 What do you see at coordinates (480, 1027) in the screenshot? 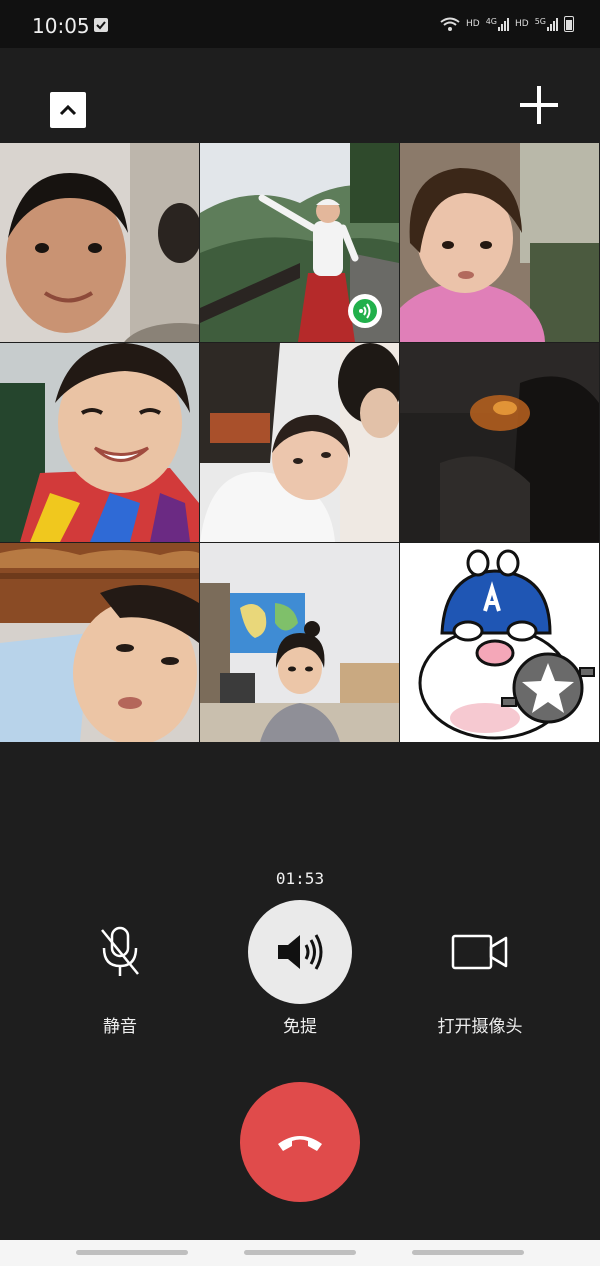
I see `camera-label: 打开摄像头` at bounding box center [480, 1027].